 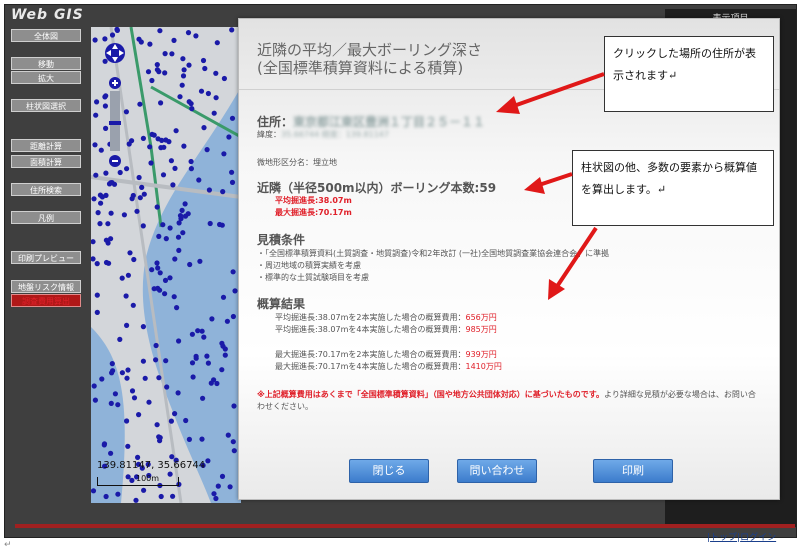 What do you see at coordinates (497, 471) in the screenshot?
I see `inquiry-button: 問い合わせ` at bounding box center [497, 471].